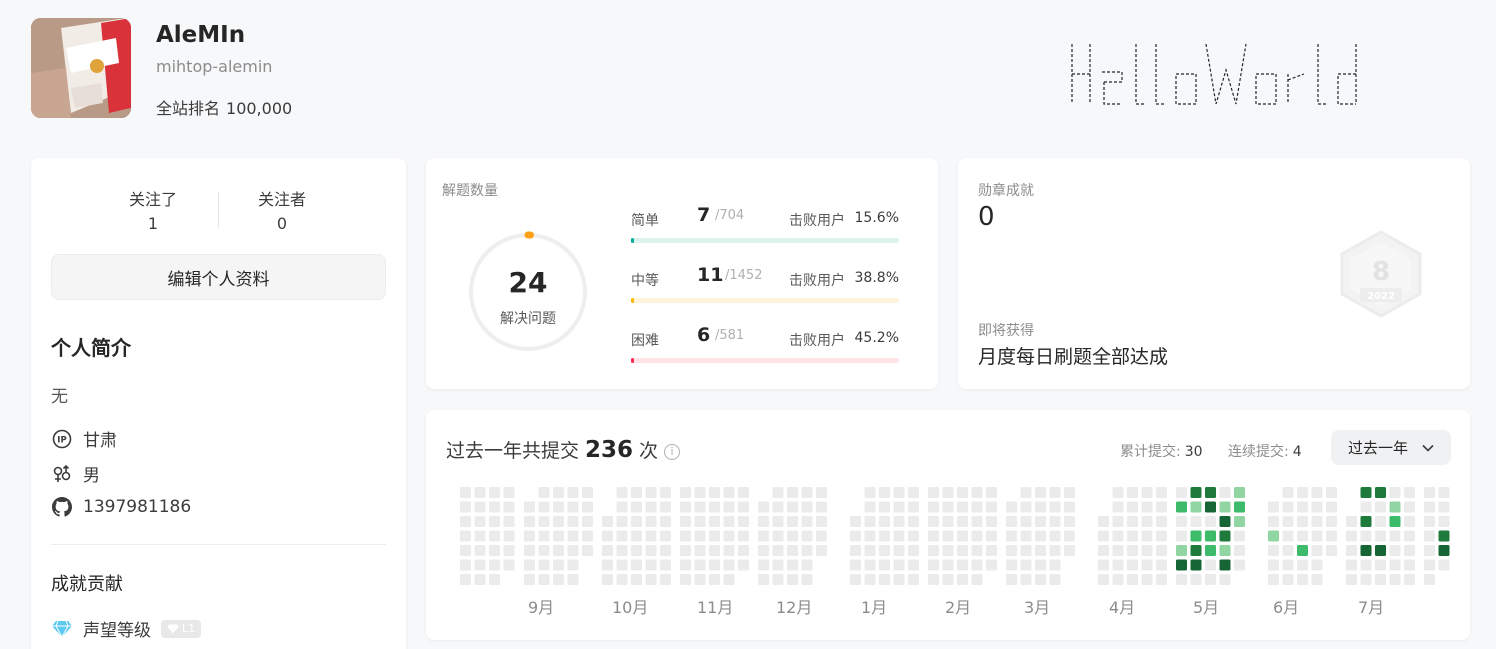  What do you see at coordinates (282, 209) in the screenshot?
I see `followers-stat: 关注者 0` at bounding box center [282, 209].